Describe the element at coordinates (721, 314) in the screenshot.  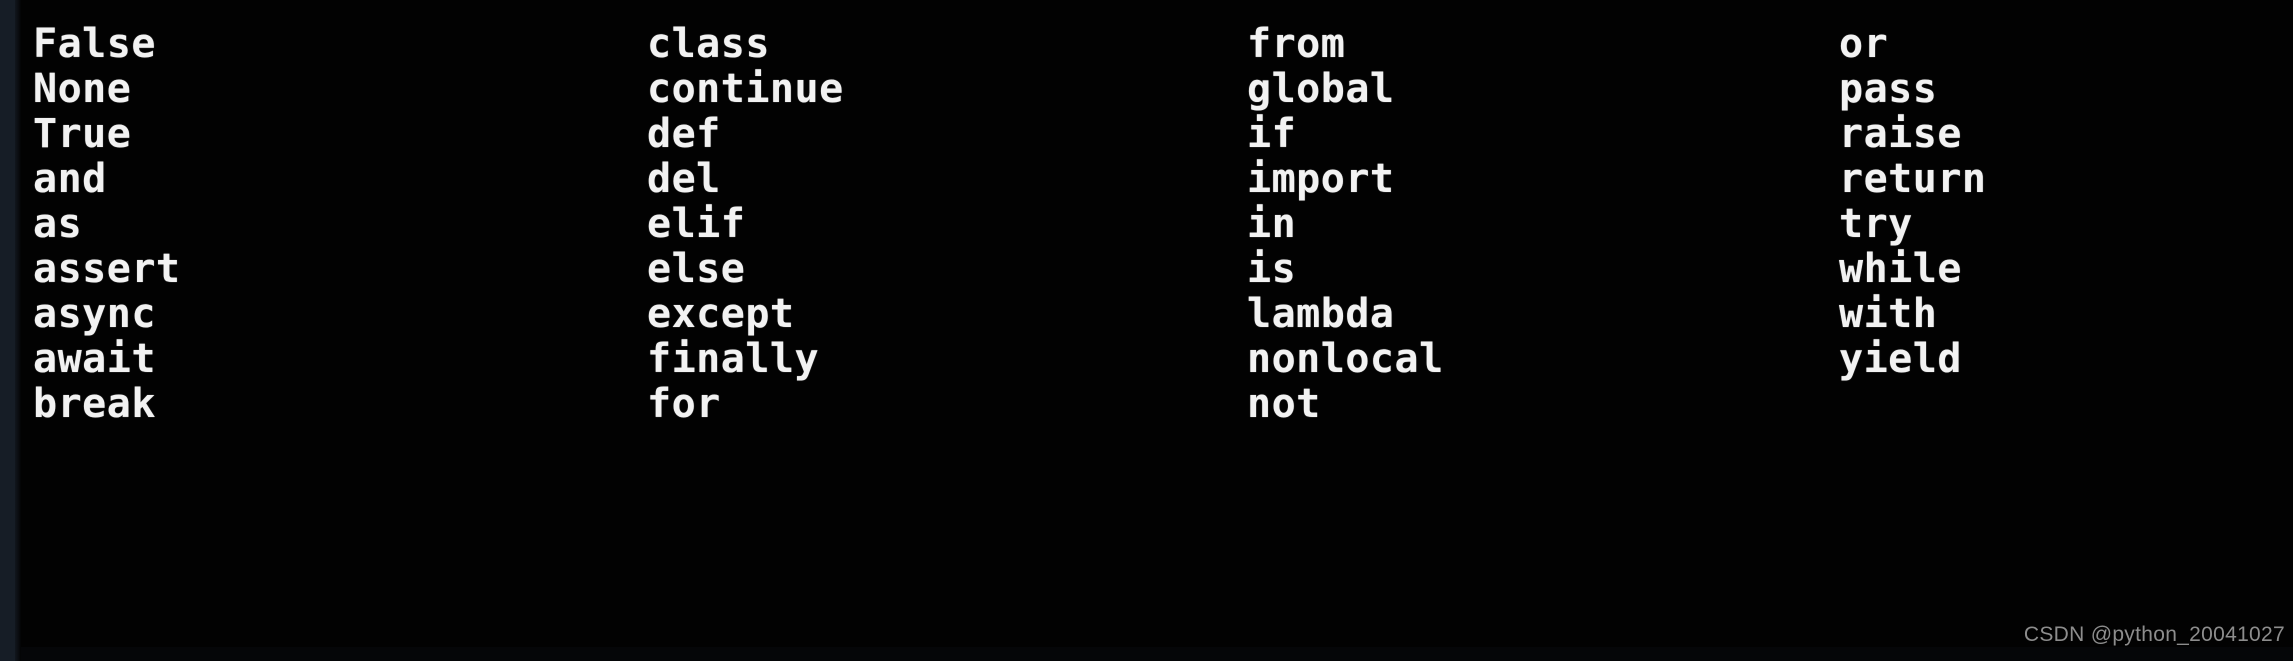
I see `keyword-item: except` at that location.